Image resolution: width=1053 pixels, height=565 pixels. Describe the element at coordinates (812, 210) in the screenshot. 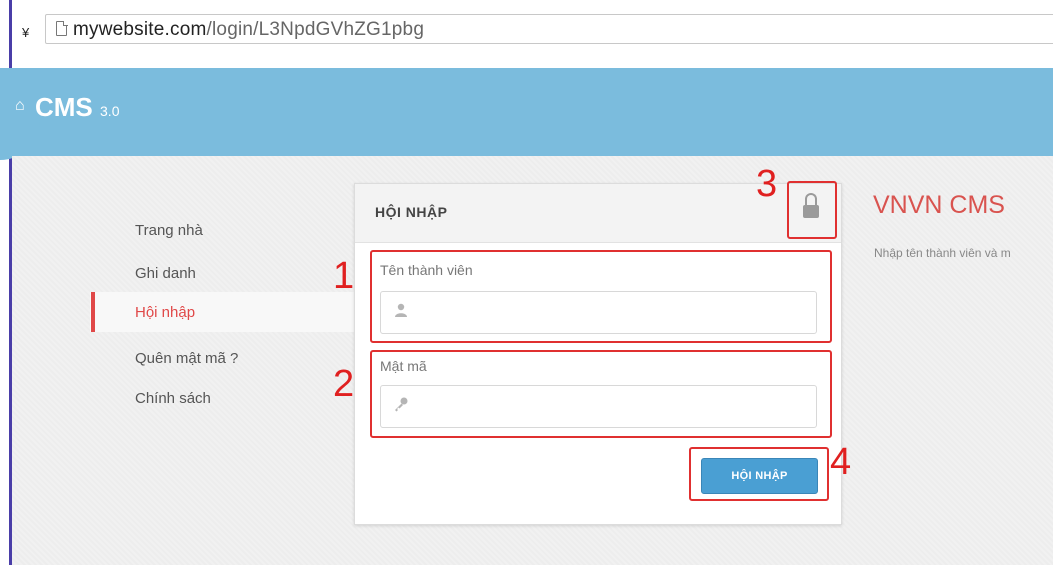

I see `annotation-box-lock` at that location.